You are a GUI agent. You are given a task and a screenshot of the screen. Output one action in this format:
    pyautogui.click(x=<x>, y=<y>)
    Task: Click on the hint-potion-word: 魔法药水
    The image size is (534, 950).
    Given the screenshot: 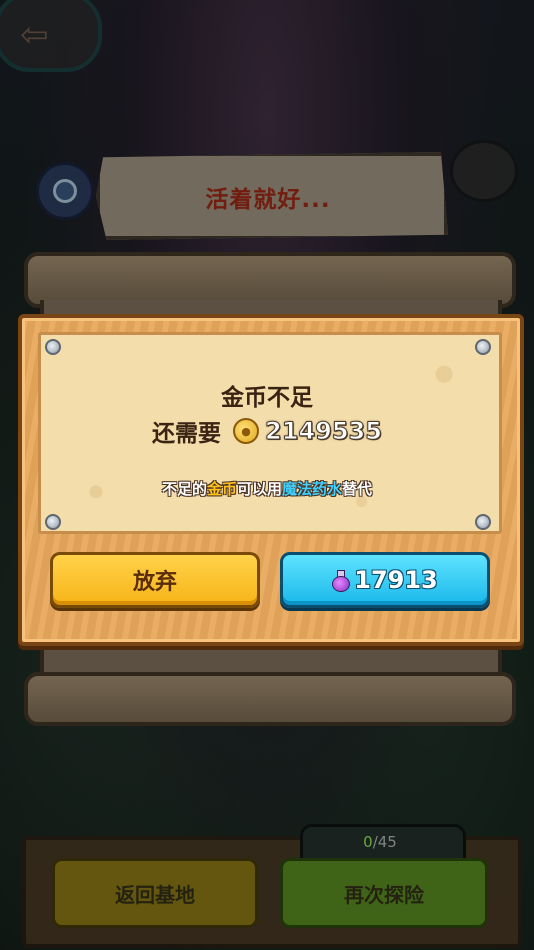 What is the action you would take?
    pyautogui.click(x=312, y=489)
    